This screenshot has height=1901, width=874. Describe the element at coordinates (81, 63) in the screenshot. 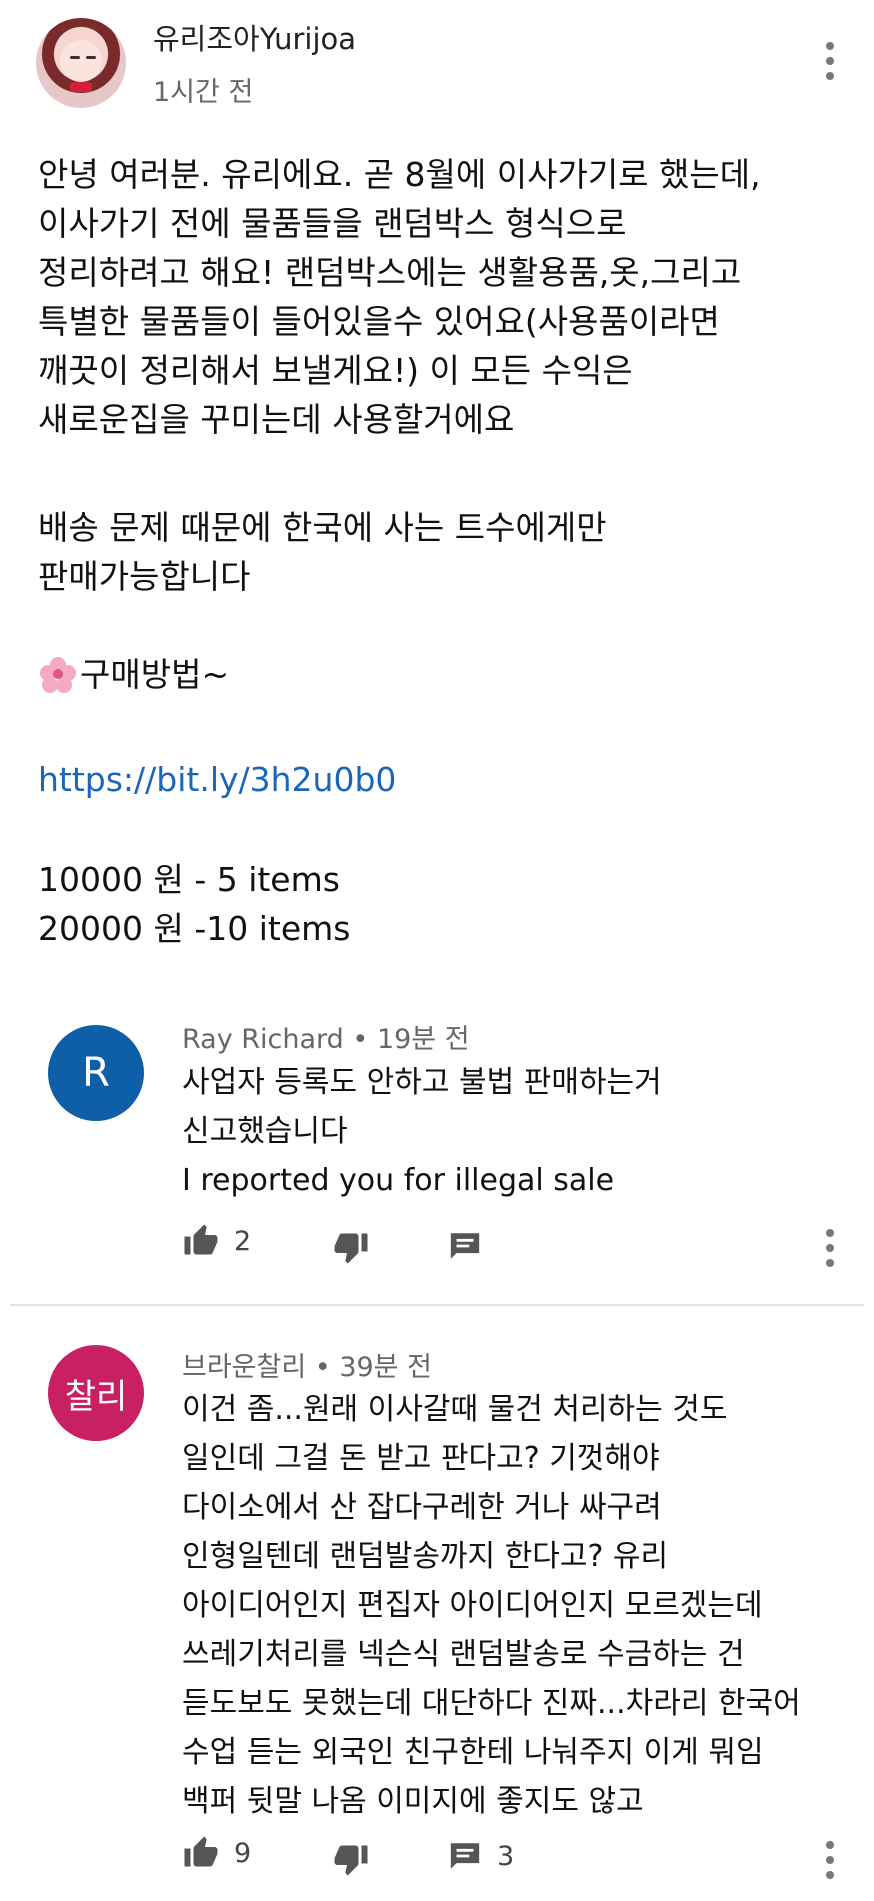

I see `author-avatar` at that location.